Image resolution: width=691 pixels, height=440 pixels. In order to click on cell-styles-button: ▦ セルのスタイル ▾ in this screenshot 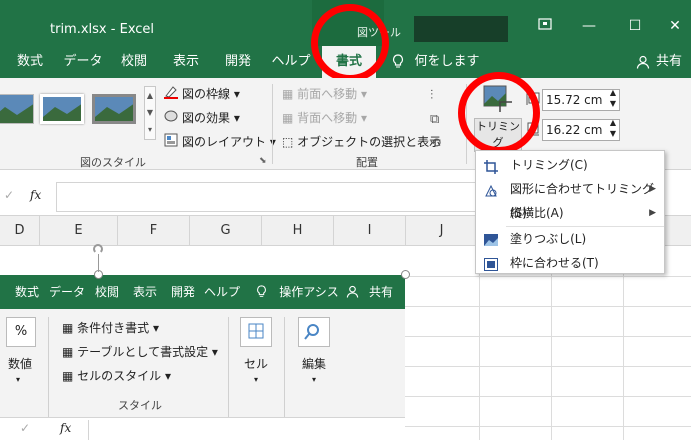, I will do `click(117, 376)`.